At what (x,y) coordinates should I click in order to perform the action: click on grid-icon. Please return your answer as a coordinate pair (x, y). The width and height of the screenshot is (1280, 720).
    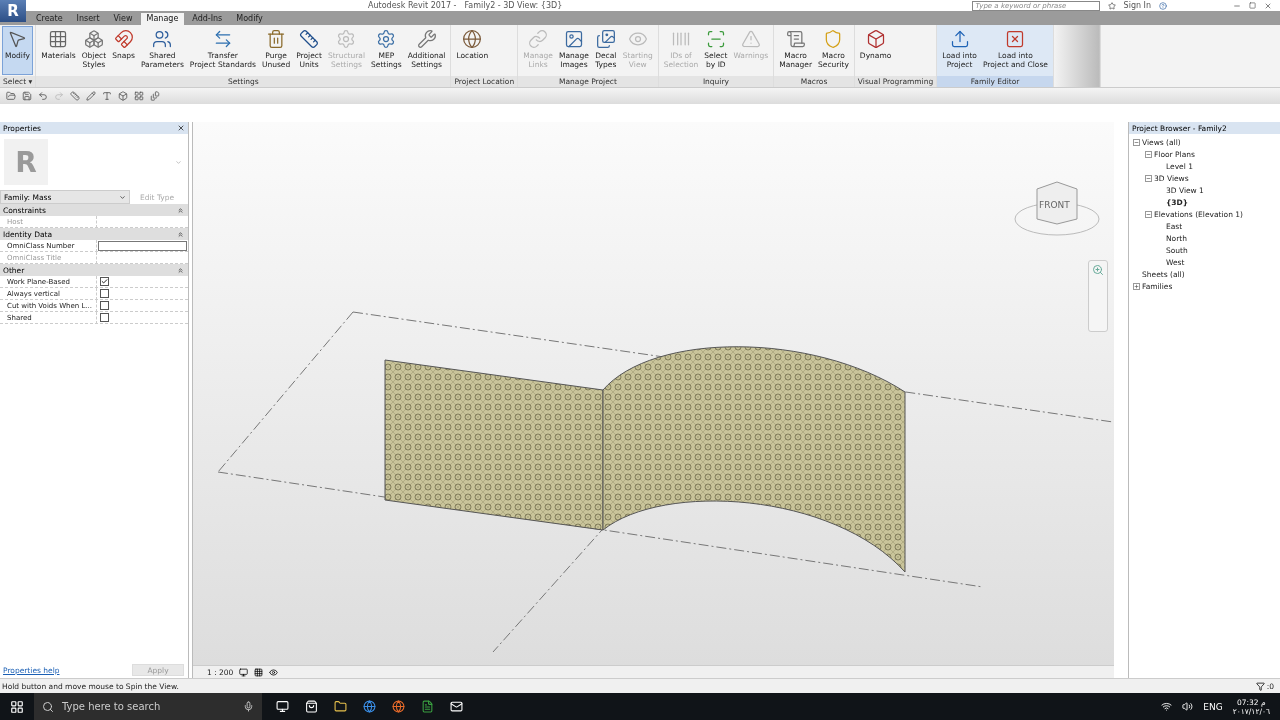
    Looking at the image, I should click on (259, 672).